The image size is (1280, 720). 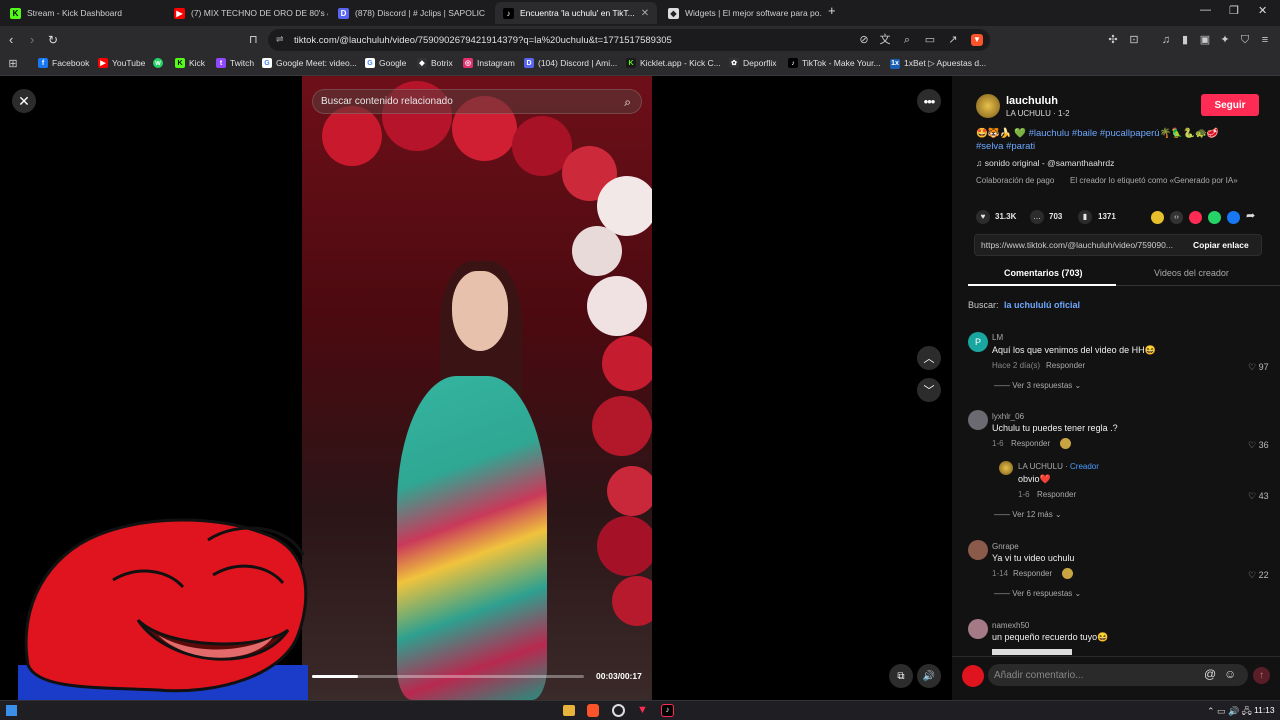 I want to click on sound-link: ♫ sonido original - @samanthaahrdz, so click(x=1045, y=163).